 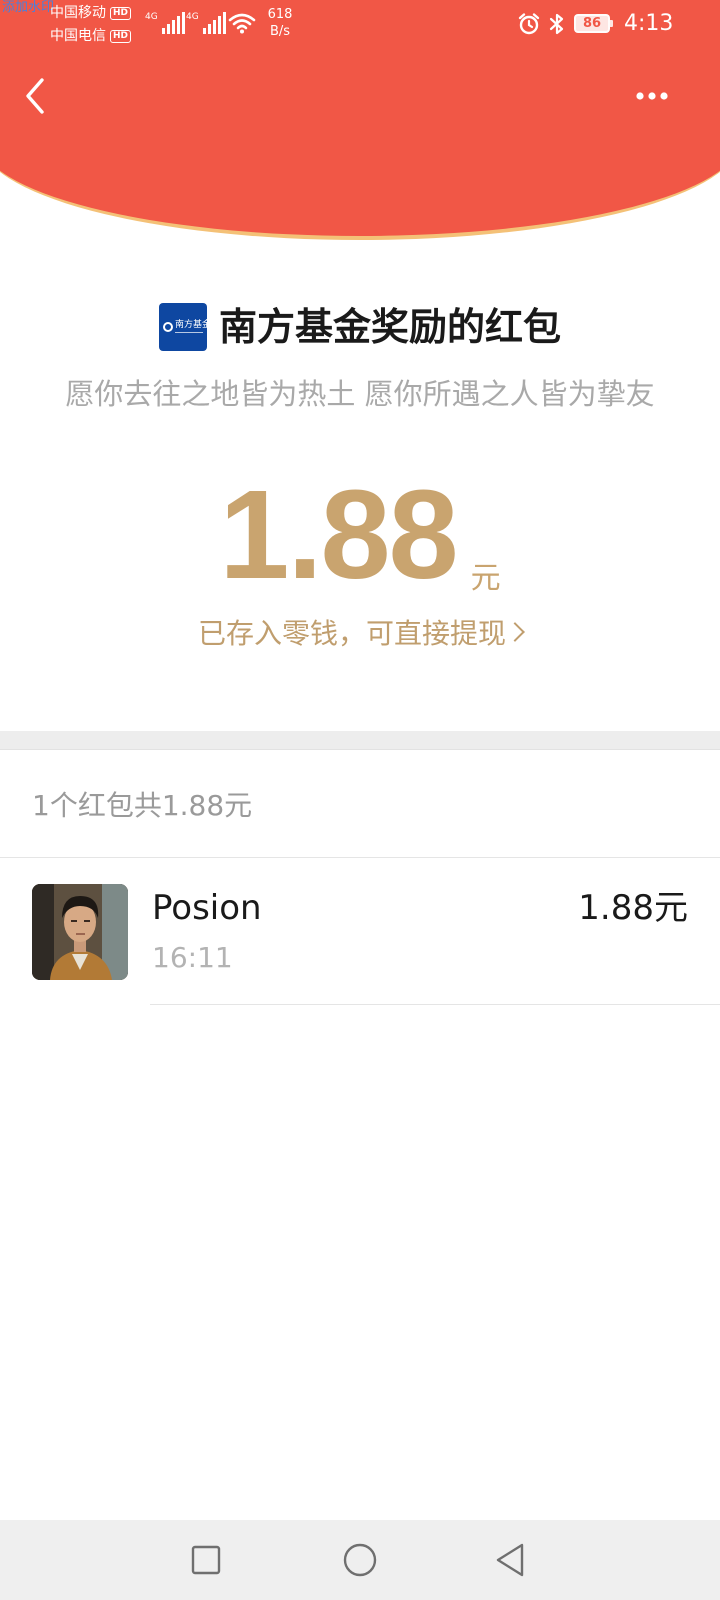 What do you see at coordinates (338, 534) in the screenshot?
I see `amount-value: 1.88` at bounding box center [338, 534].